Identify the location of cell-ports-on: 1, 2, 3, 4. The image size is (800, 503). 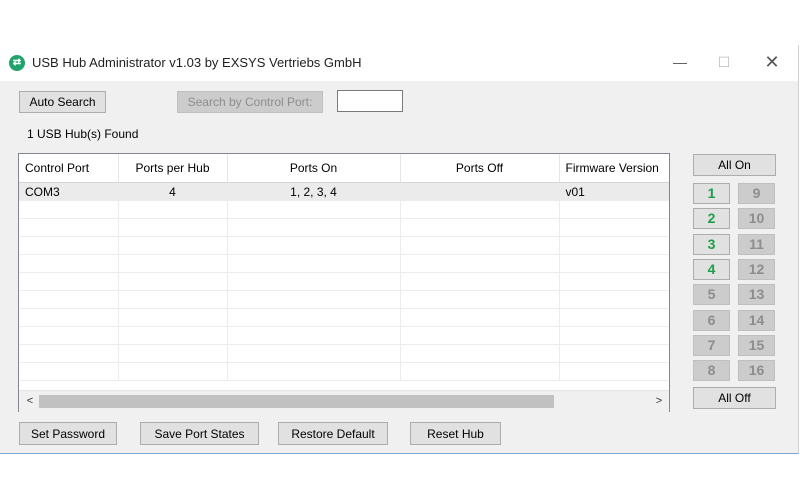
(314, 191).